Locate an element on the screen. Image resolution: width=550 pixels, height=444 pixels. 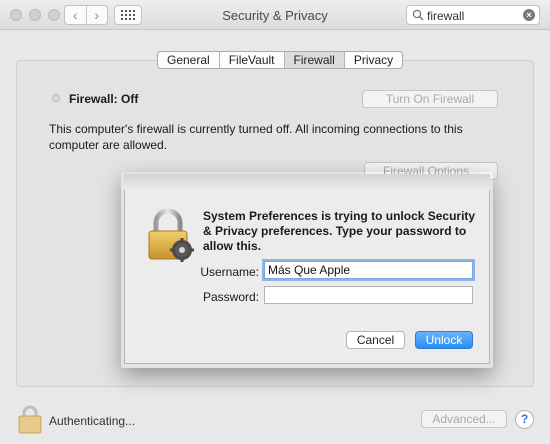
tab-bar: General FileVault Firewall Privacy is located at coordinates (280, 60).